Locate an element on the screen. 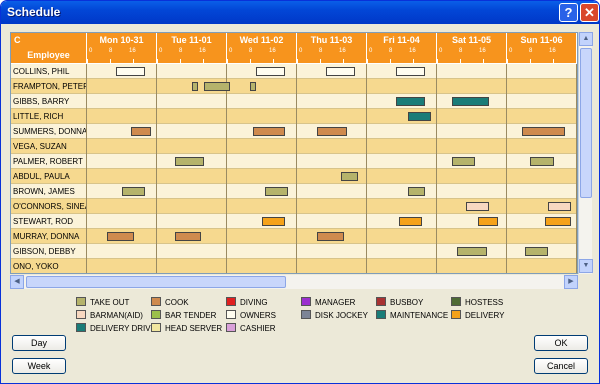  horizontal-scroll-thumb is located at coordinates (156, 282).